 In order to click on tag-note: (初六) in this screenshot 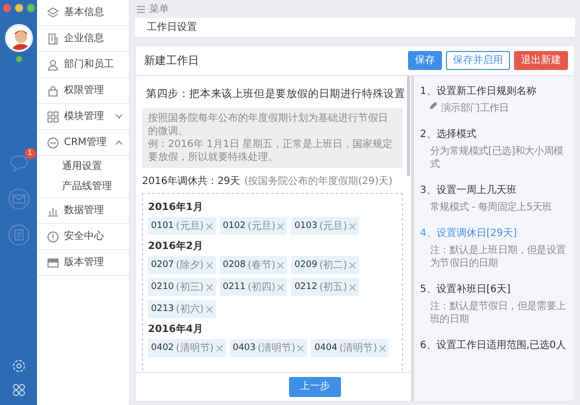, I will do `click(190, 309)`.